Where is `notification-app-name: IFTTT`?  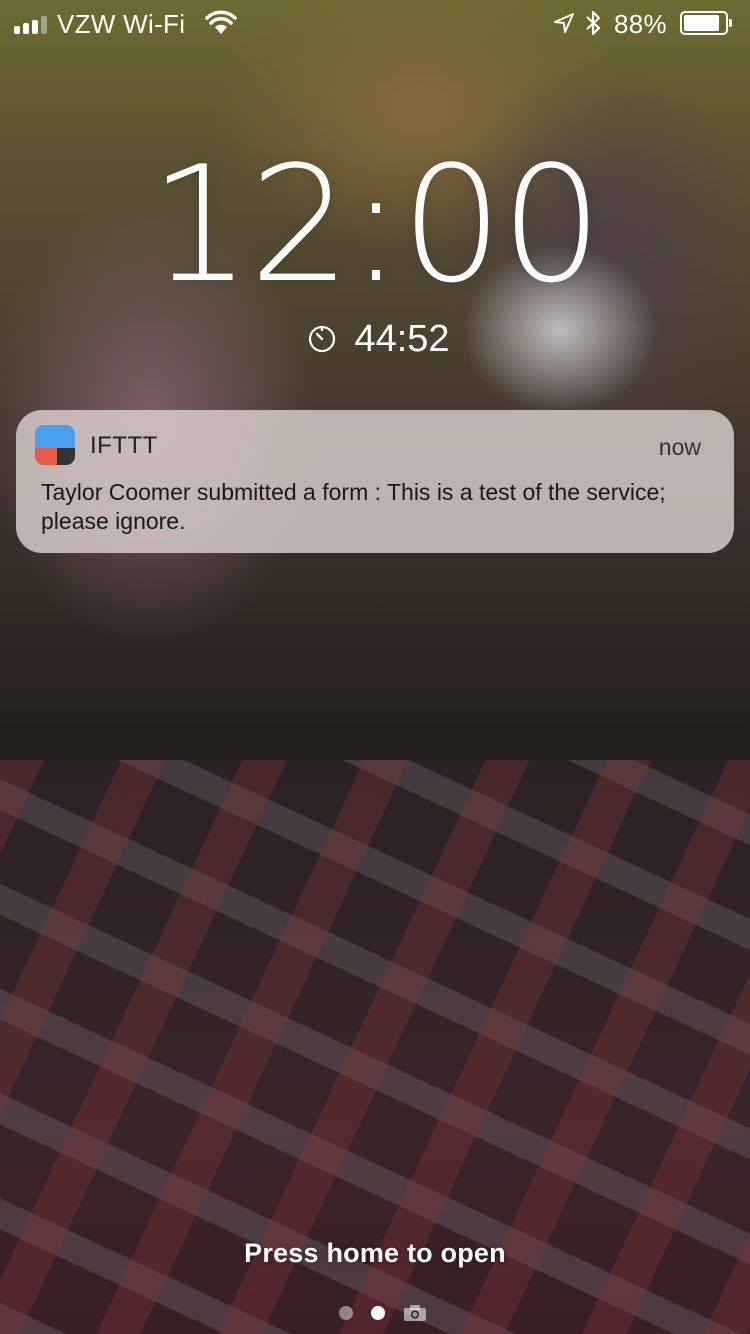
notification-app-name: IFTTT is located at coordinates (124, 445).